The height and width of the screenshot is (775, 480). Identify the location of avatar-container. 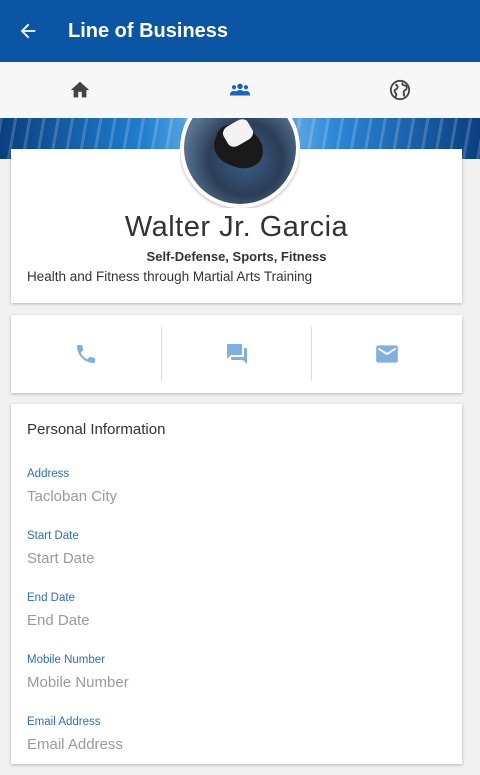
(240, 163).